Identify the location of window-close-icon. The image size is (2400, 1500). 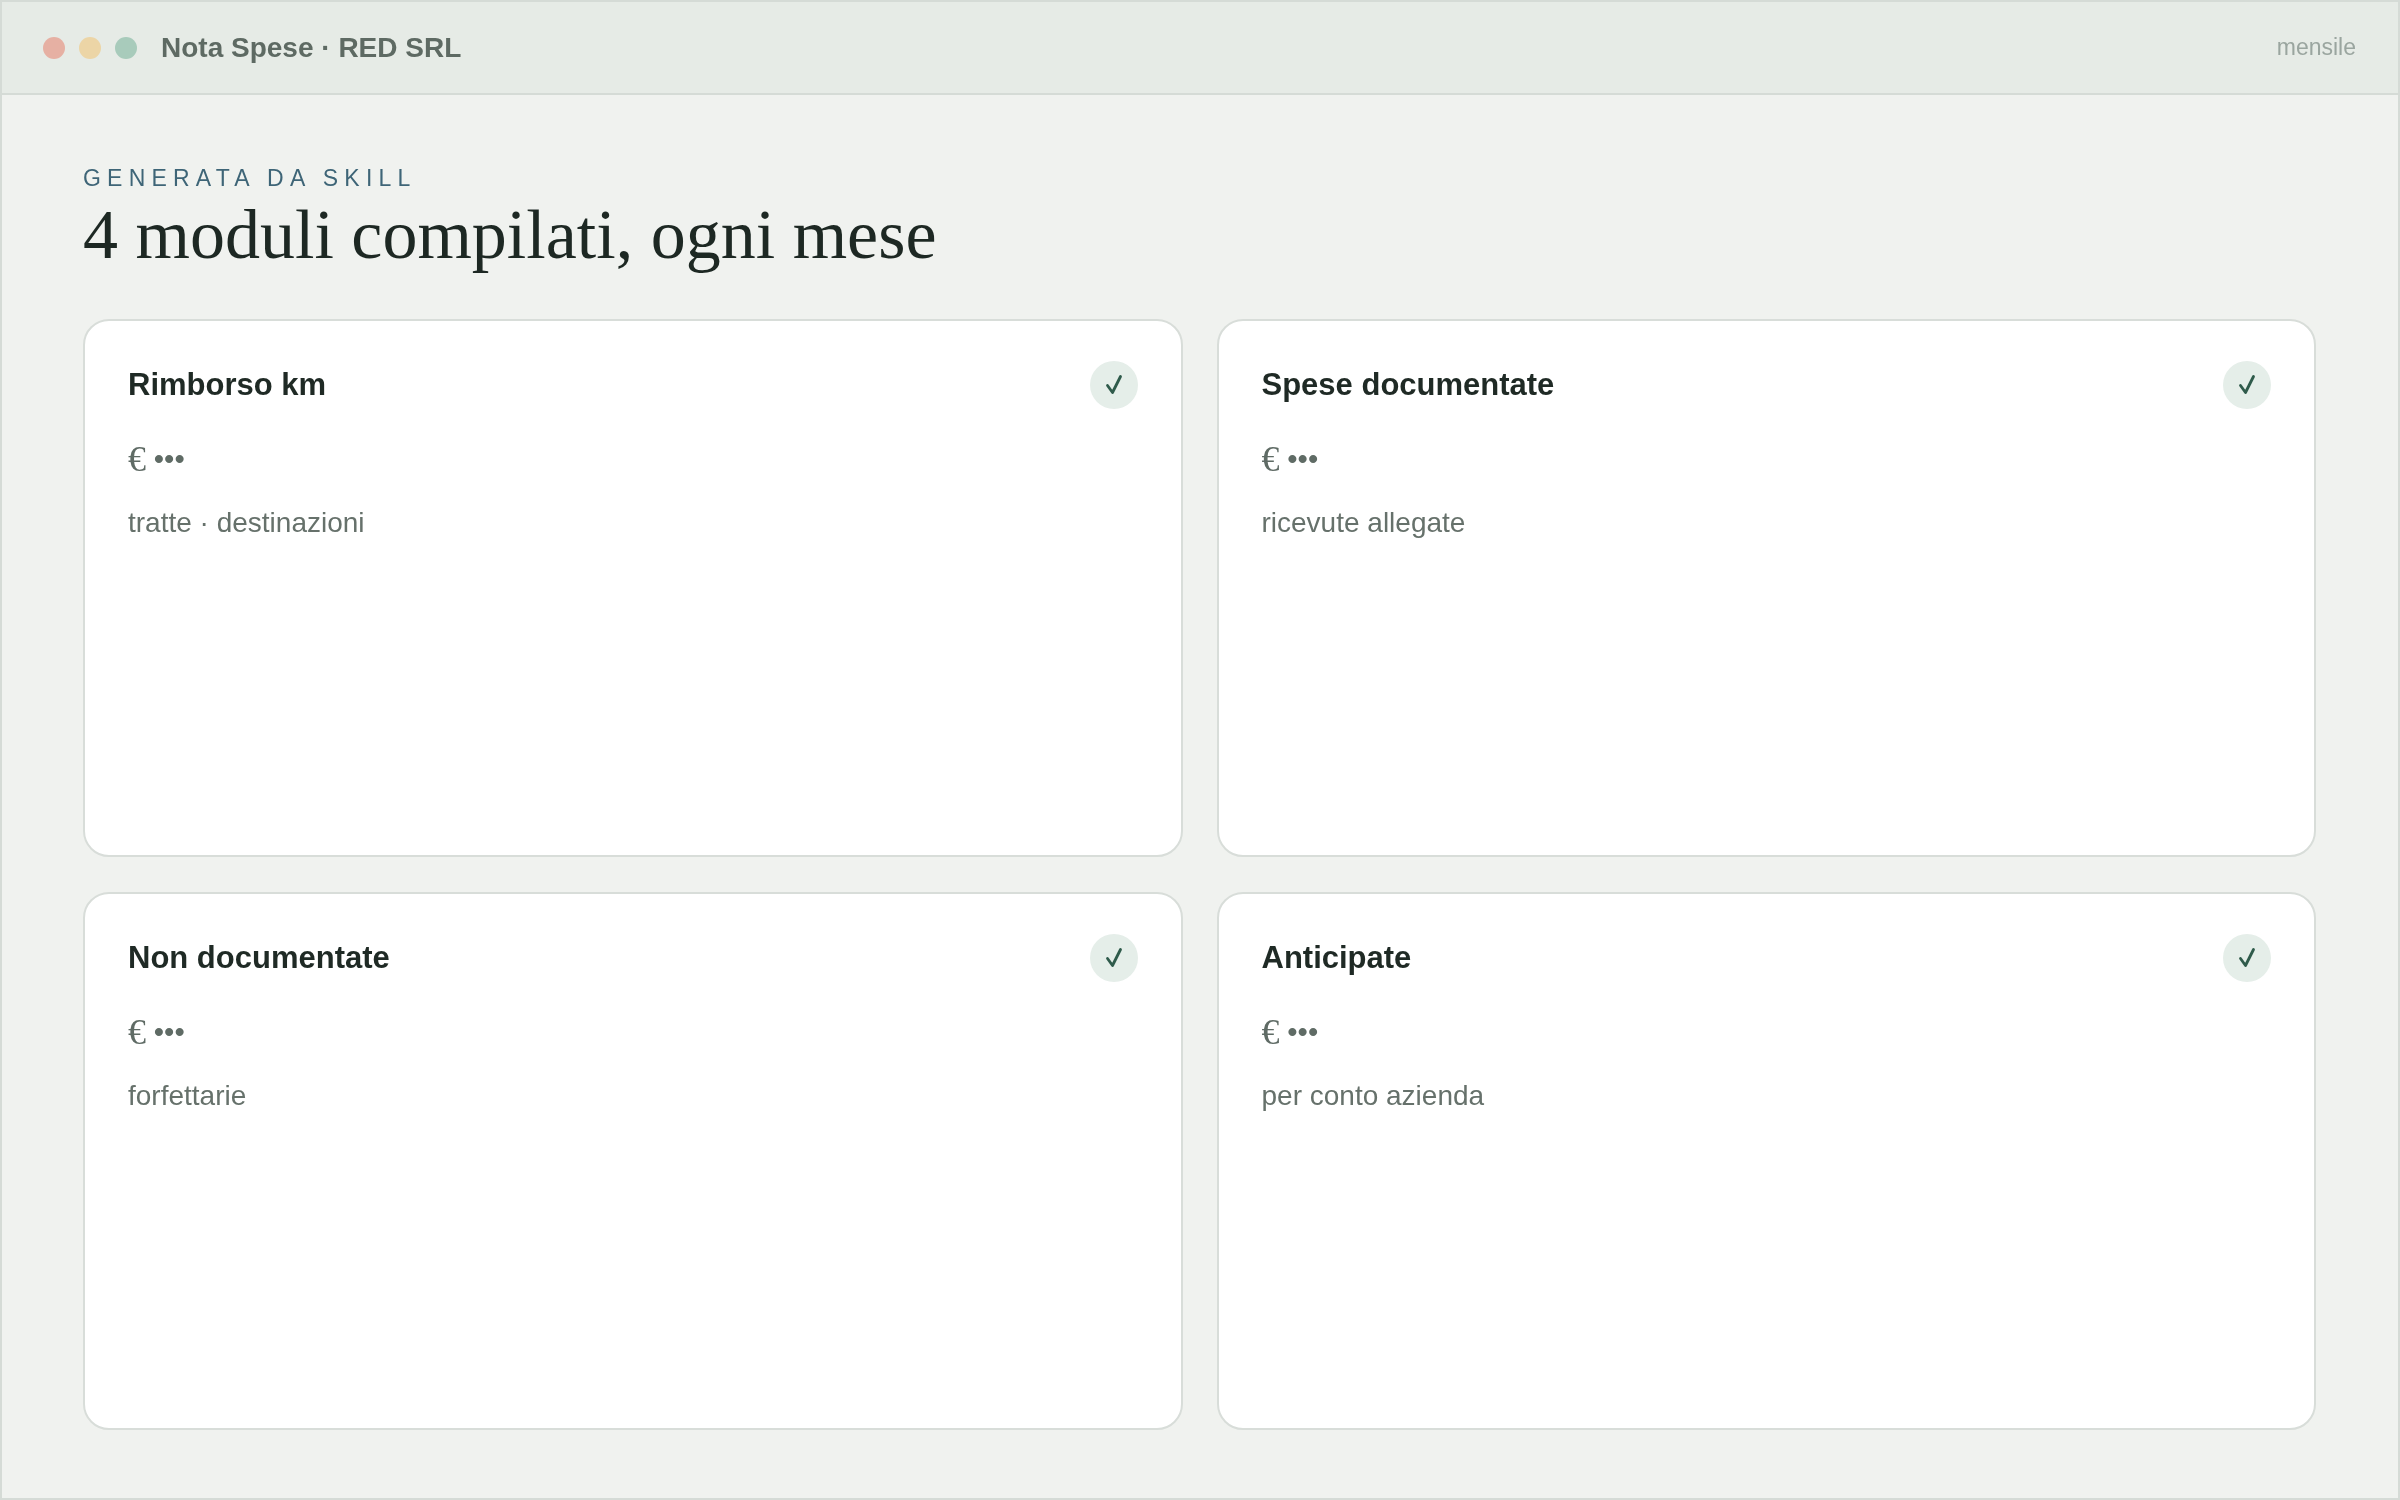
(54, 47).